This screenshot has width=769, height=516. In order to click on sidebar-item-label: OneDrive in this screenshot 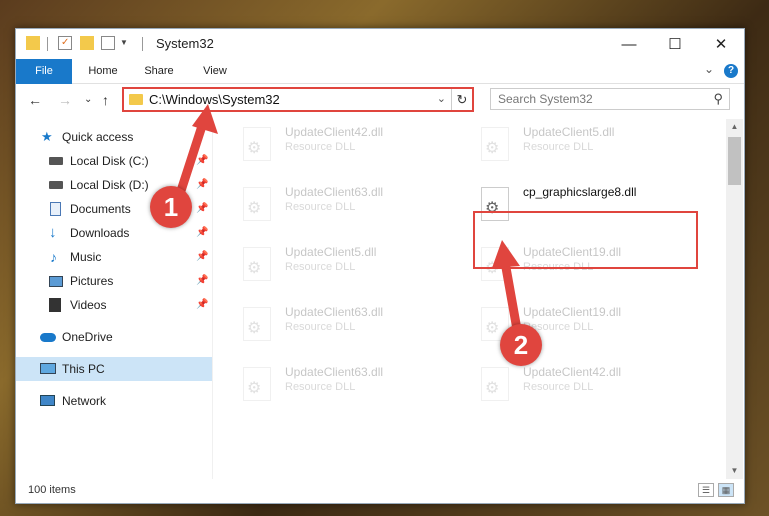, I will do `click(87, 337)`.